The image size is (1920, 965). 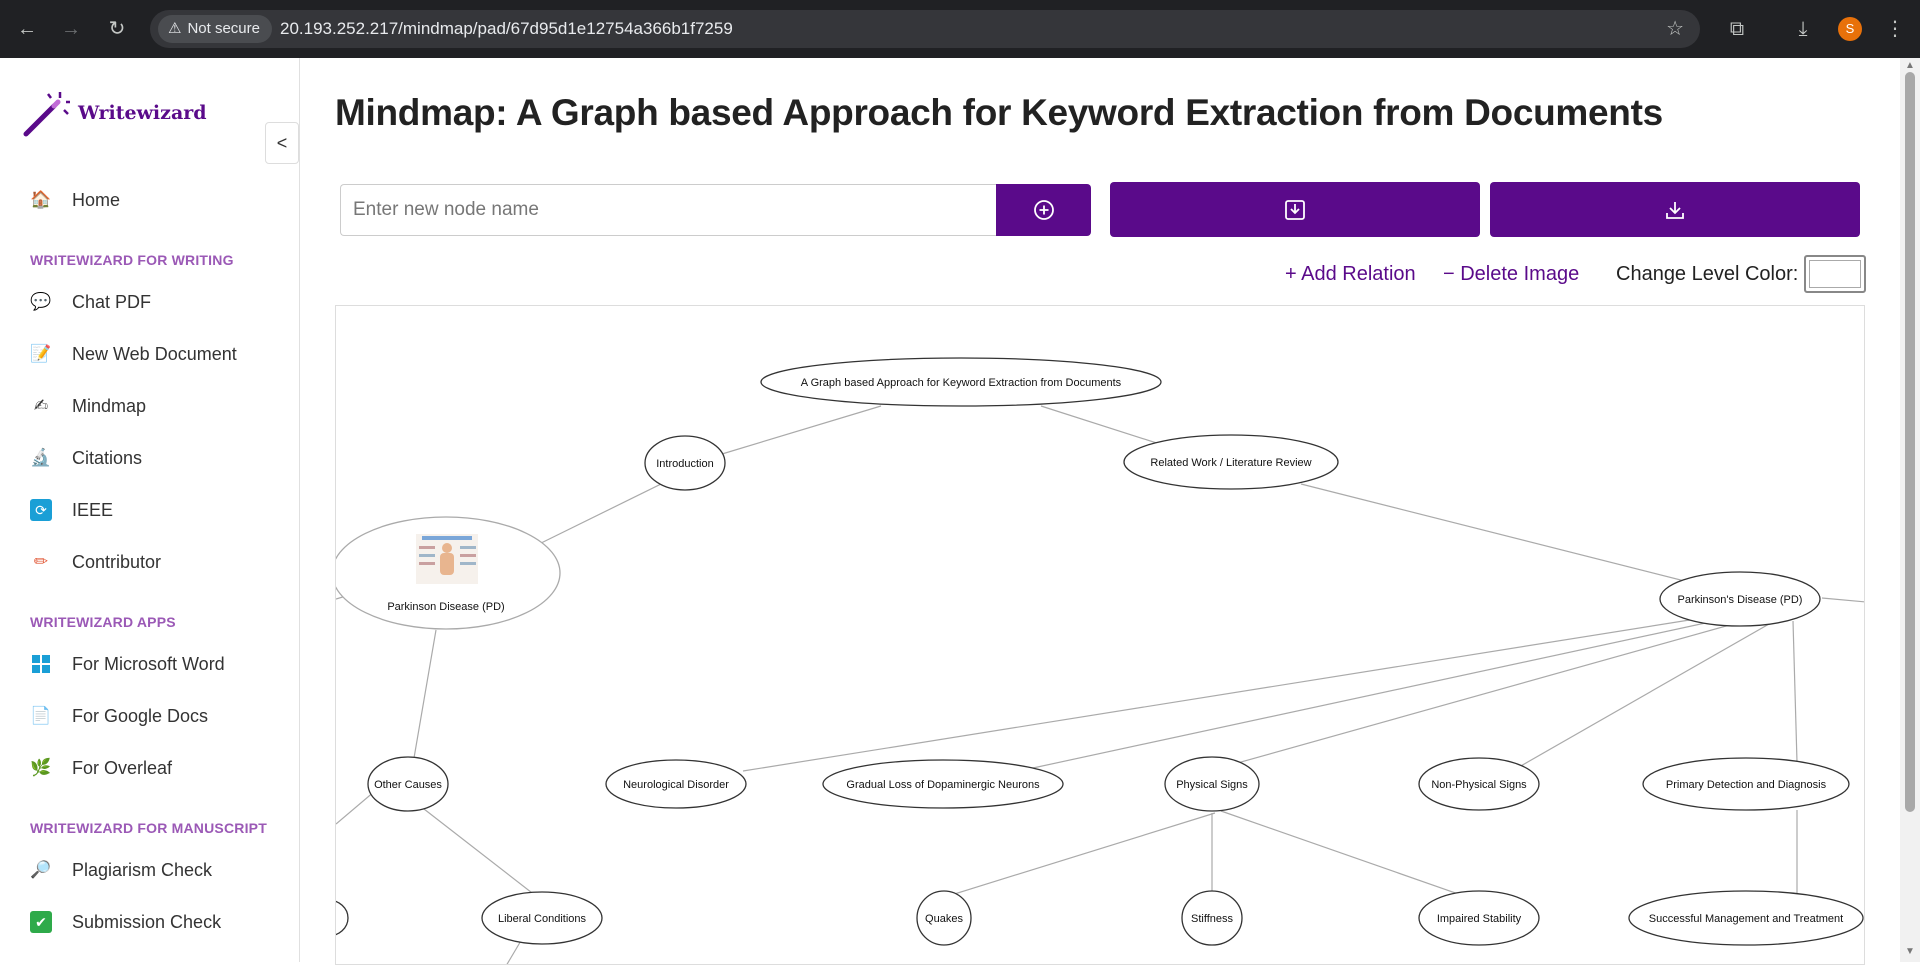 I want to click on mindmap-node: Parkinson's Disease (PD), so click(x=1740, y=599).